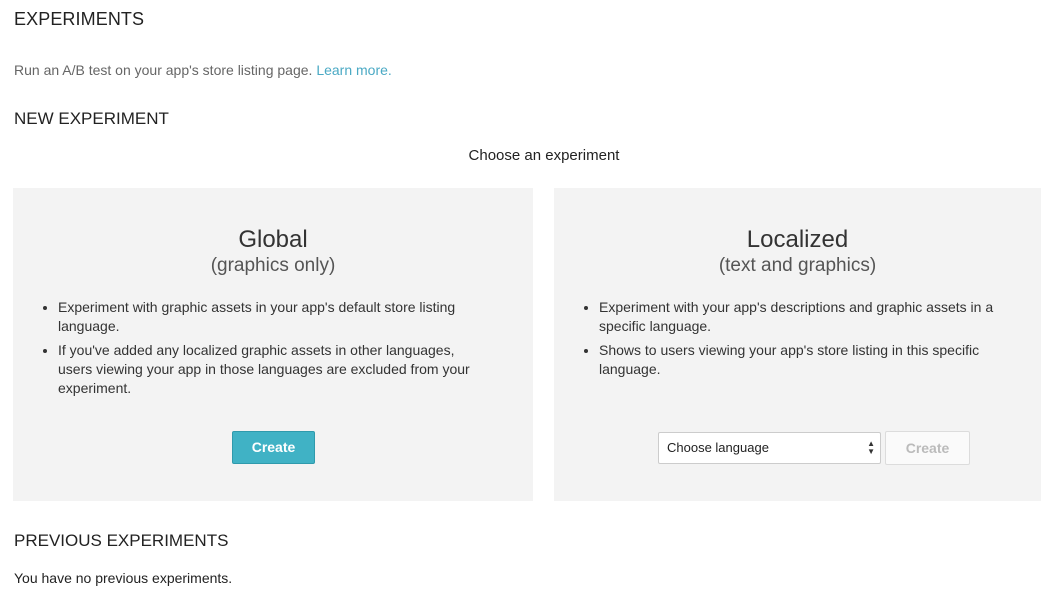  I want to click on no-previous-experiments-text: You have no previous experiments., so click(123, 578).